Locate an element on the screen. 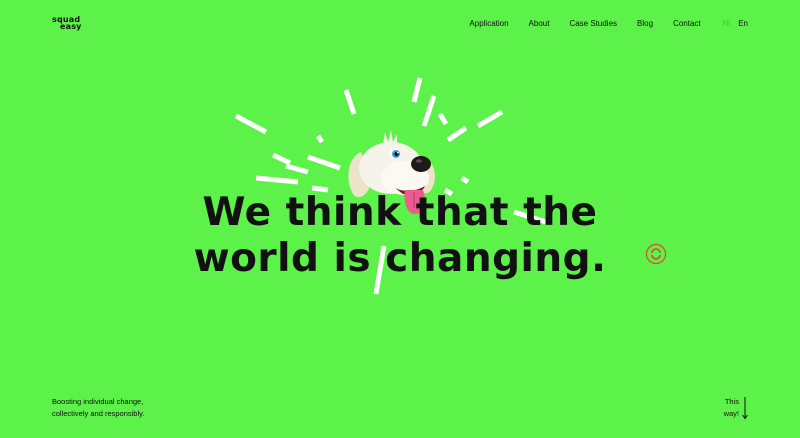 This screenshot has height=438, width=800. nav-item-case-studies: Case Studies is located at coordinates (593, 23).